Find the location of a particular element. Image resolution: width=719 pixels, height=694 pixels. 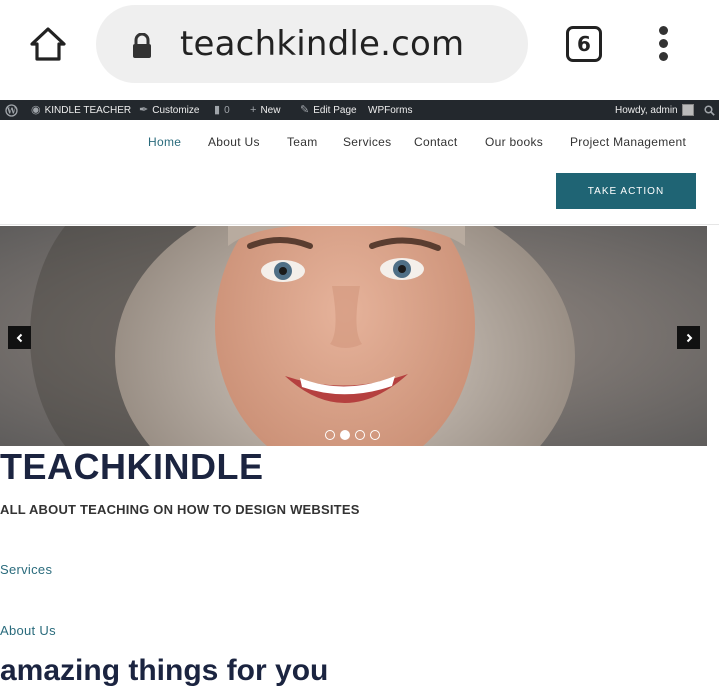

pencil-icon: ✎ is located at coordinates (305, 109).